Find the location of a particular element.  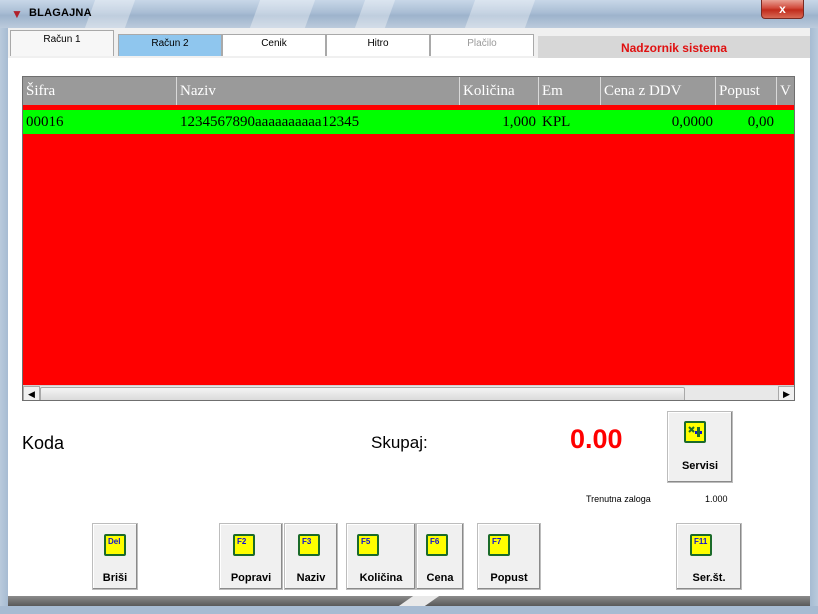

key-f5-icon: F5 is located at coordinates (368, 545).